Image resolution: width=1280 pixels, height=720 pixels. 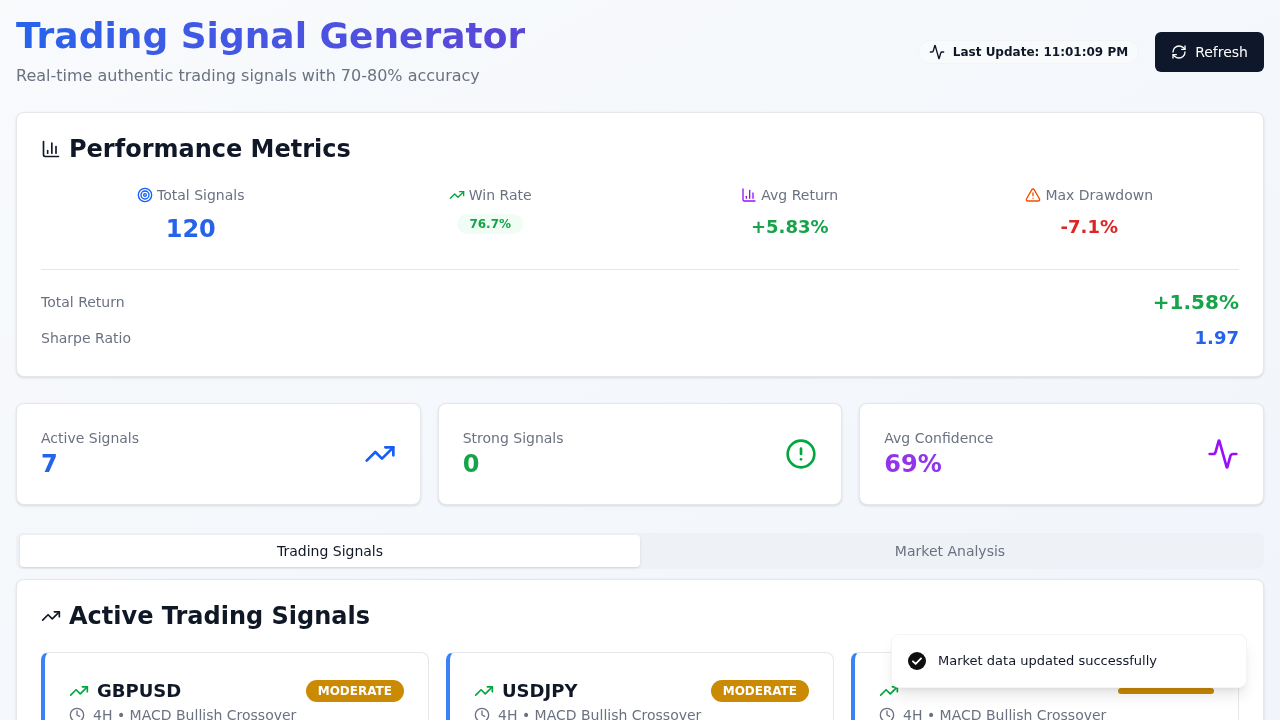 I want to click on stat-value: 7, so click(x=50, y=464).